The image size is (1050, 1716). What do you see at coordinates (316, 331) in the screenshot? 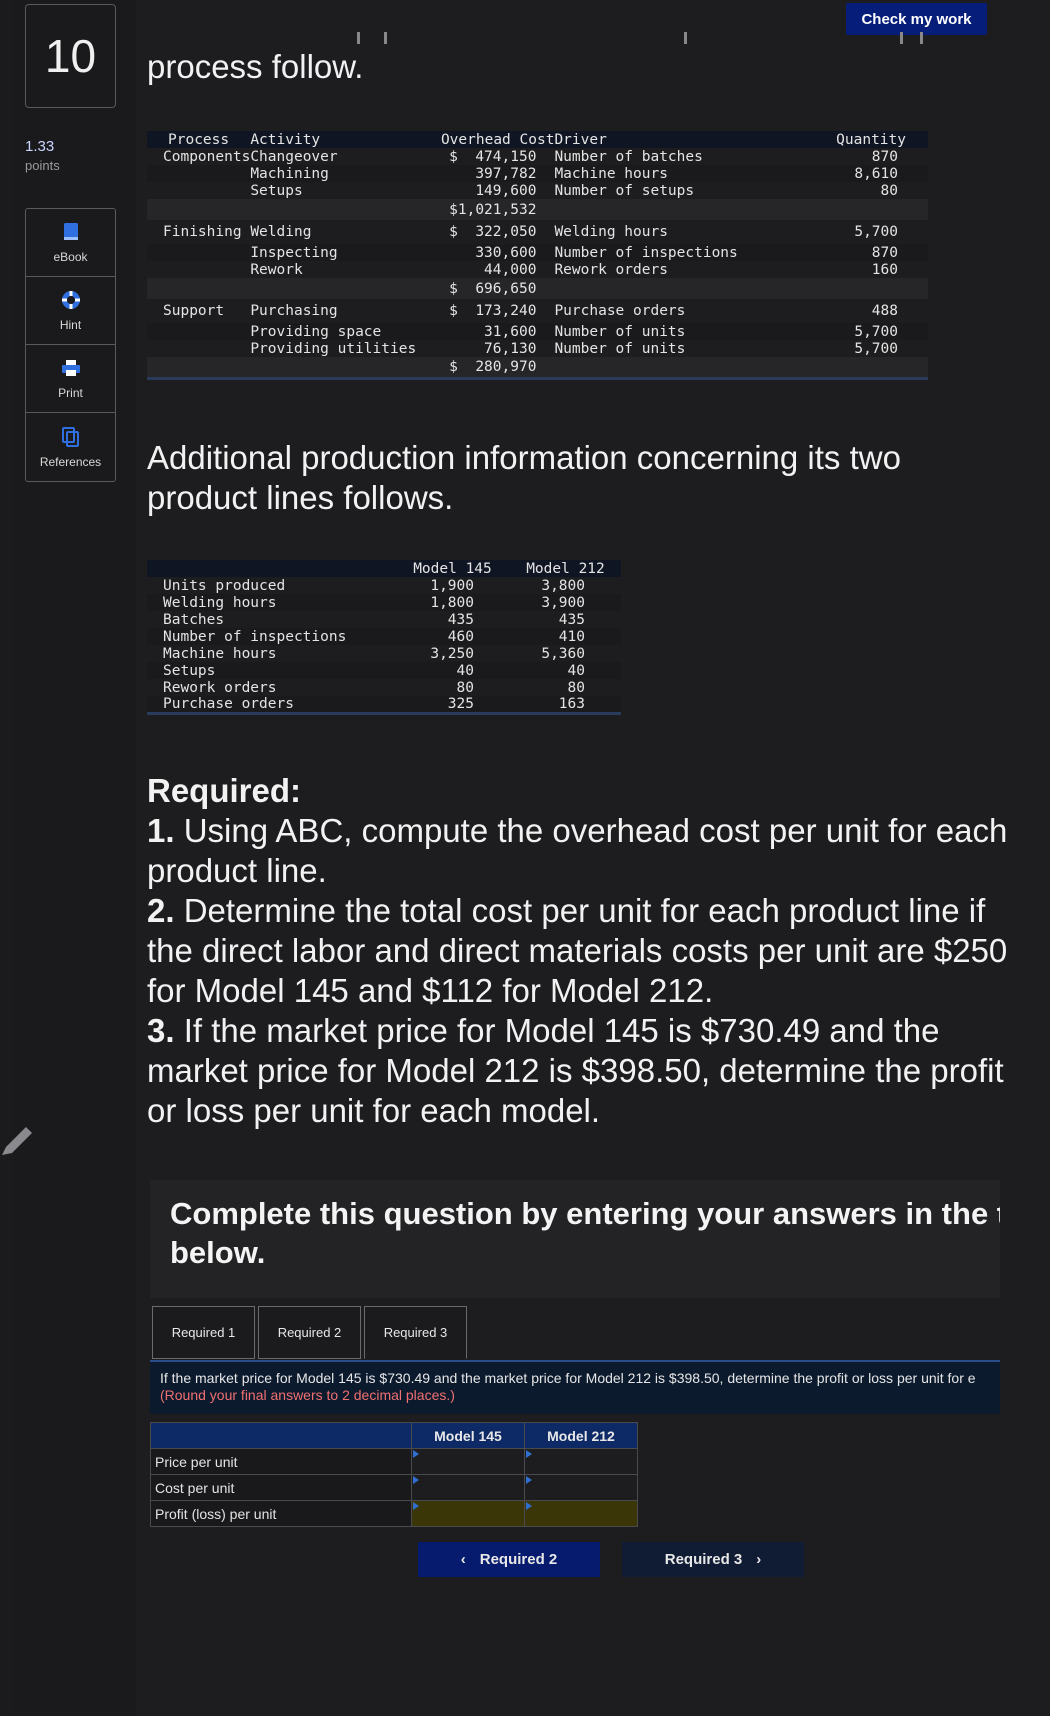
I see `overhead-cell: Providing space` at bounding box center [316, 331].